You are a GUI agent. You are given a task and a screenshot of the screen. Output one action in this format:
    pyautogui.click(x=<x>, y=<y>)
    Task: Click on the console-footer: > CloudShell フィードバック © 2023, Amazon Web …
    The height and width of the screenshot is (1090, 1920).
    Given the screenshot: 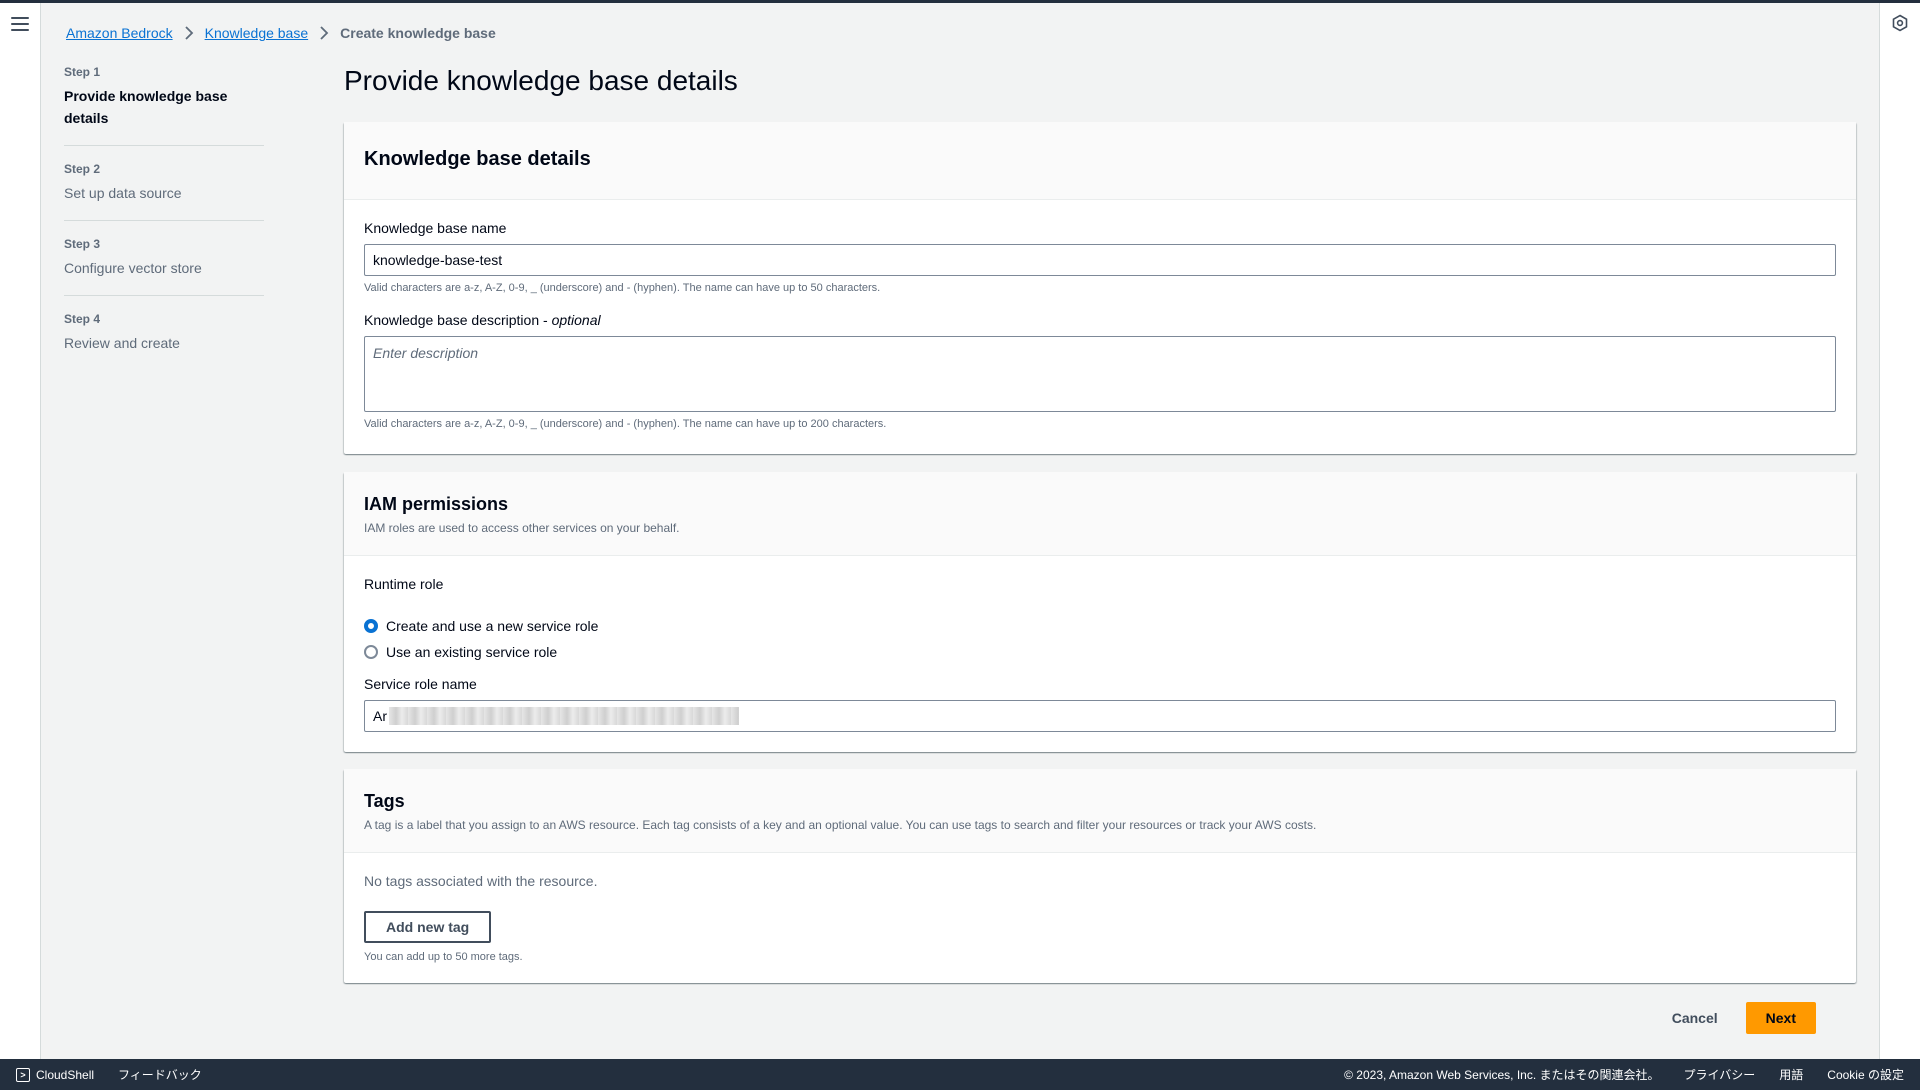 What is the action you would take?
    pyautogui.click(x=960, y=1074)
    